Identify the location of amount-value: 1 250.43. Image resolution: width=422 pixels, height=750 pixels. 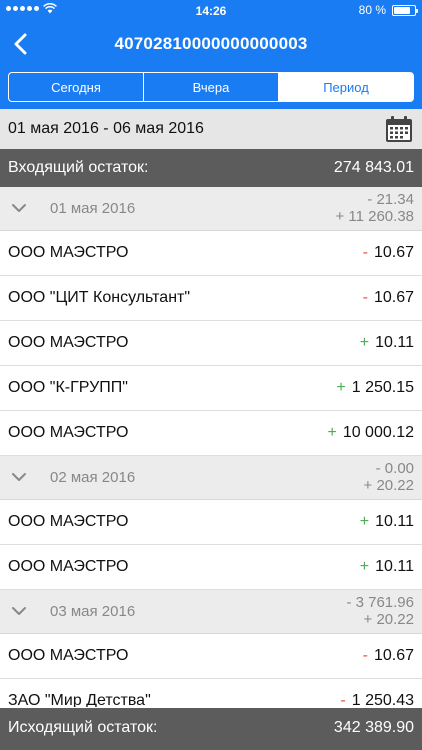
(382, 699).